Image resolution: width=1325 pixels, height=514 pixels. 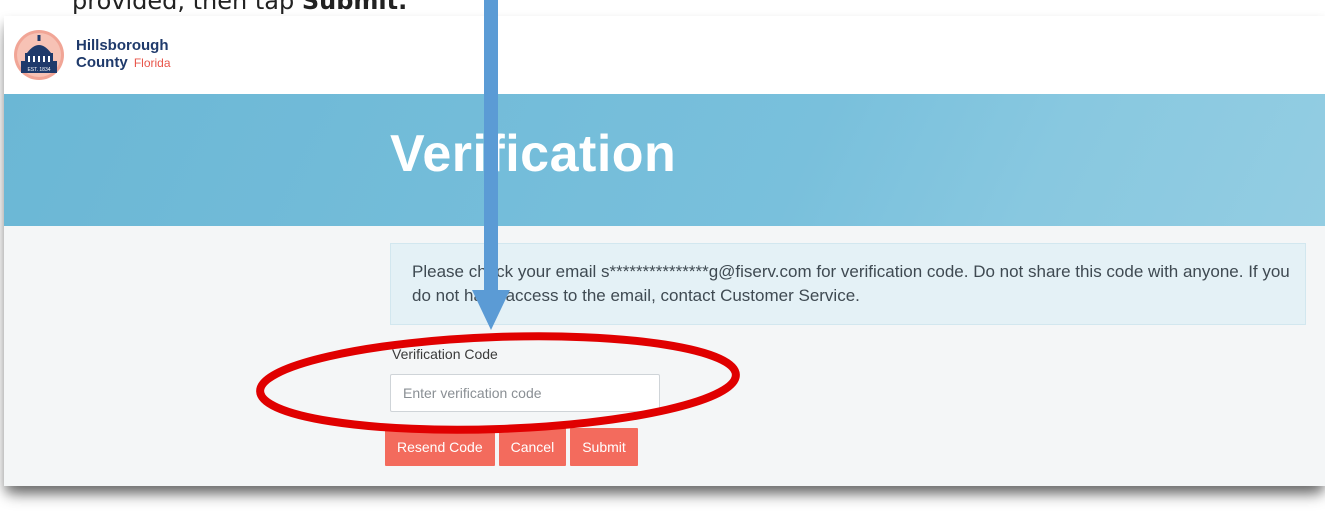 I want to click on seal-text: EST. 1834, so click(x=38, y=70).